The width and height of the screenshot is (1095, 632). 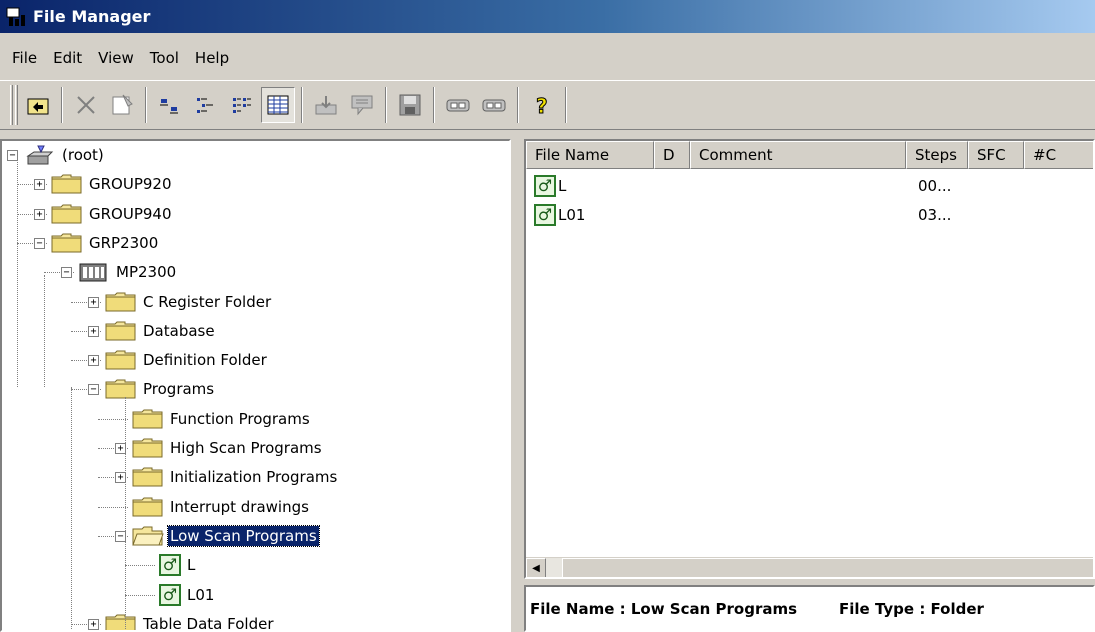 I want to click on disconnect-button, so click(x=494, y=105).